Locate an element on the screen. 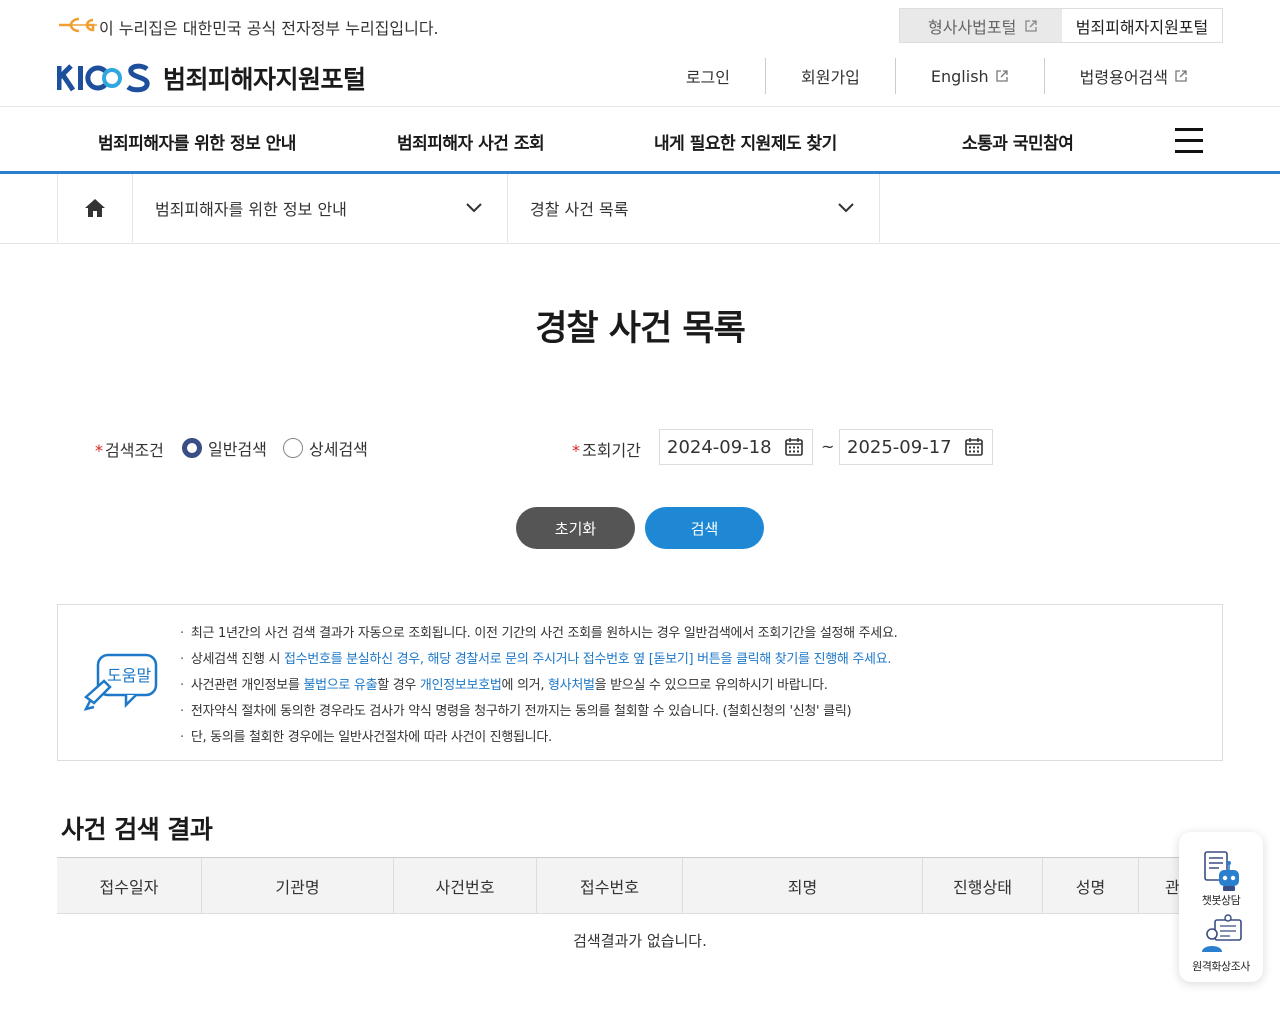 The height and width of the screenshot is (1024, 1280). kics-logo is located at coordinates (103, 78).